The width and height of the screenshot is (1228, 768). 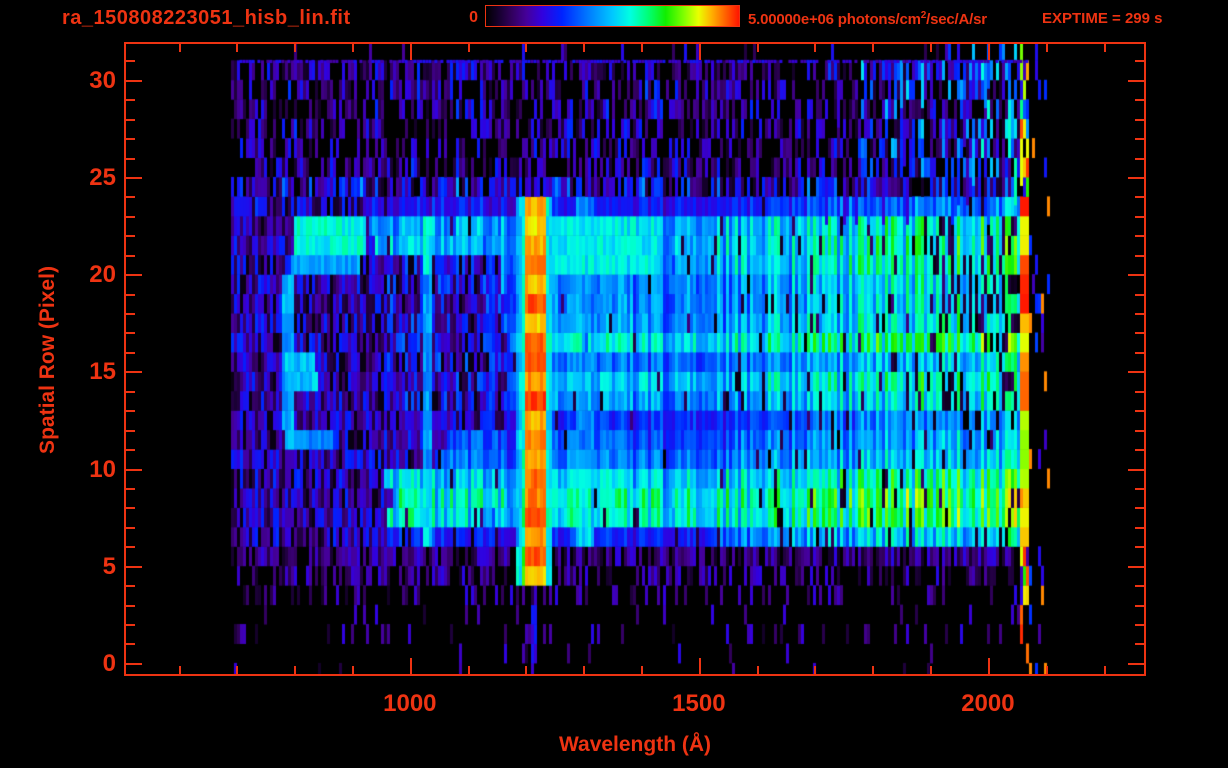 I want to click on colorbar, so click(x=612, y=16).